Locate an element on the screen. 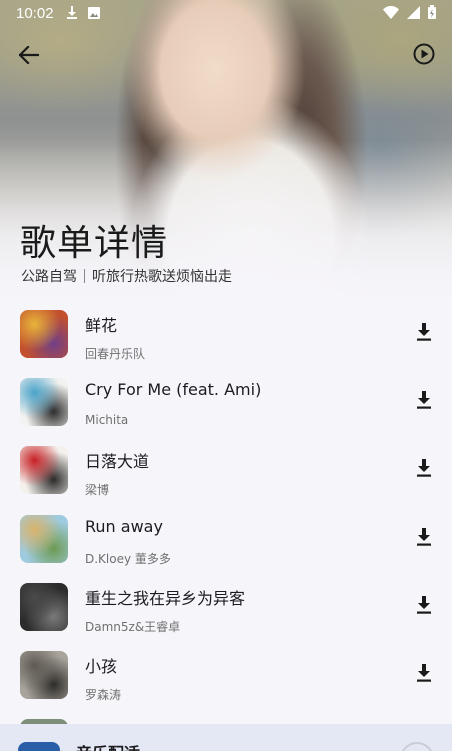  page-title: 歌单详情 is located at coordinates (94, 243).